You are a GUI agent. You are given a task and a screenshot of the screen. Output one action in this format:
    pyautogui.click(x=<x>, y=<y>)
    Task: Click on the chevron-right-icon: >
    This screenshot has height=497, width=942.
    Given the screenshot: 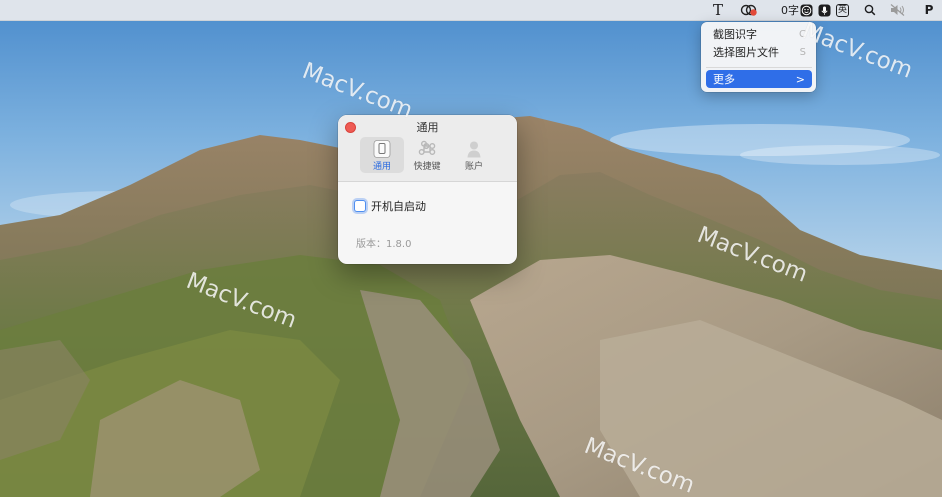 What is the action you would take?
    pyautogui.click(x=800, y=79)
    